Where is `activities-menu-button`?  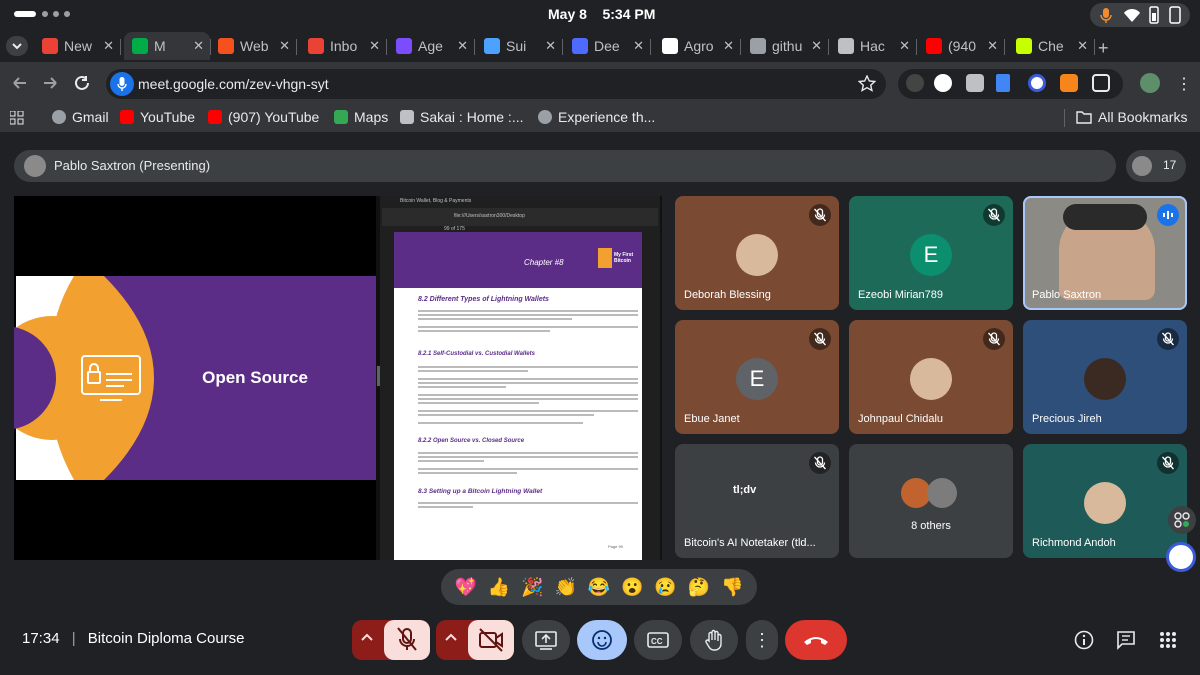
activities-menu-button is located at coordinates (1168, 642).